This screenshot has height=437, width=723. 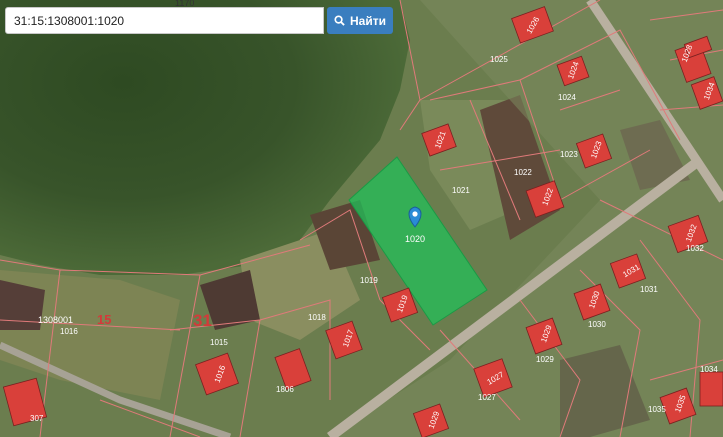 I want to click on marker-label: 1020, so click(x=415, y=239).